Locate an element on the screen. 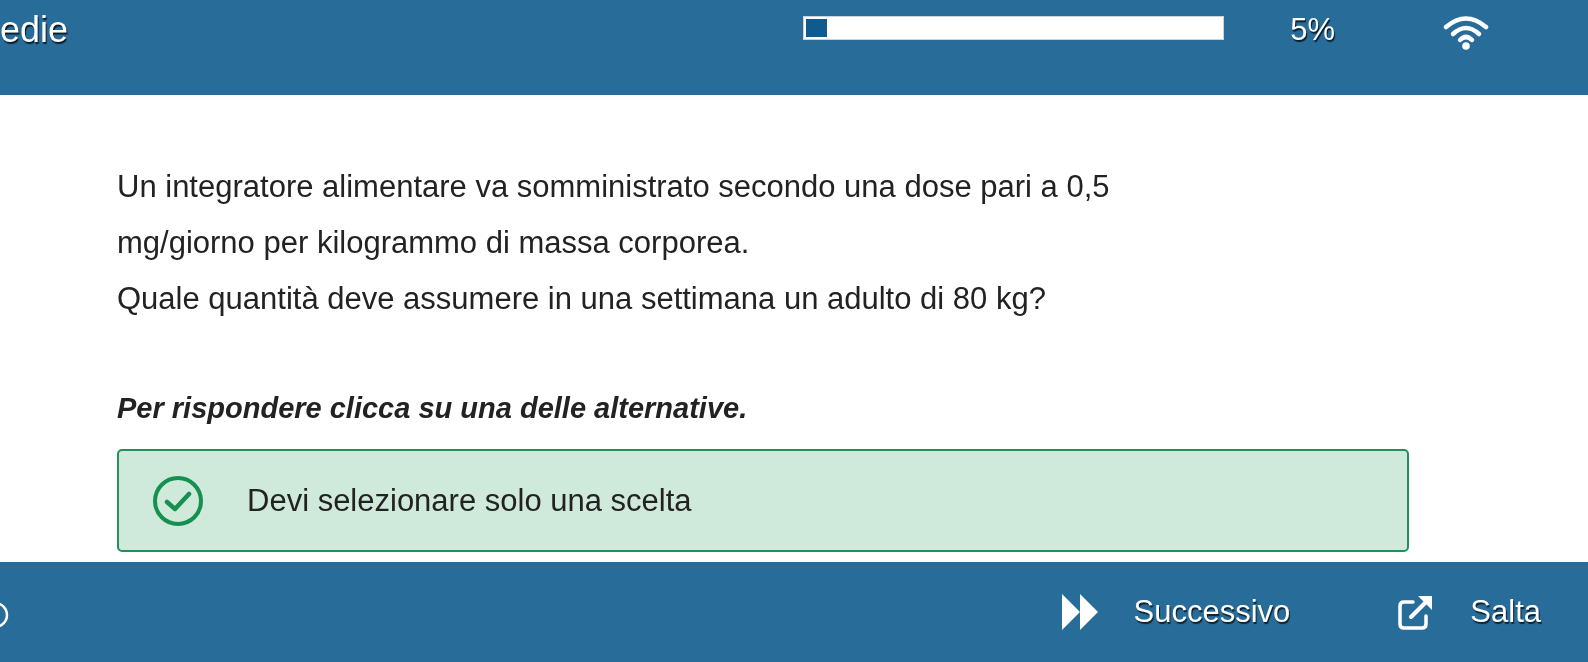  progress-percentage: 5% is located at coordinates (1312, 30).